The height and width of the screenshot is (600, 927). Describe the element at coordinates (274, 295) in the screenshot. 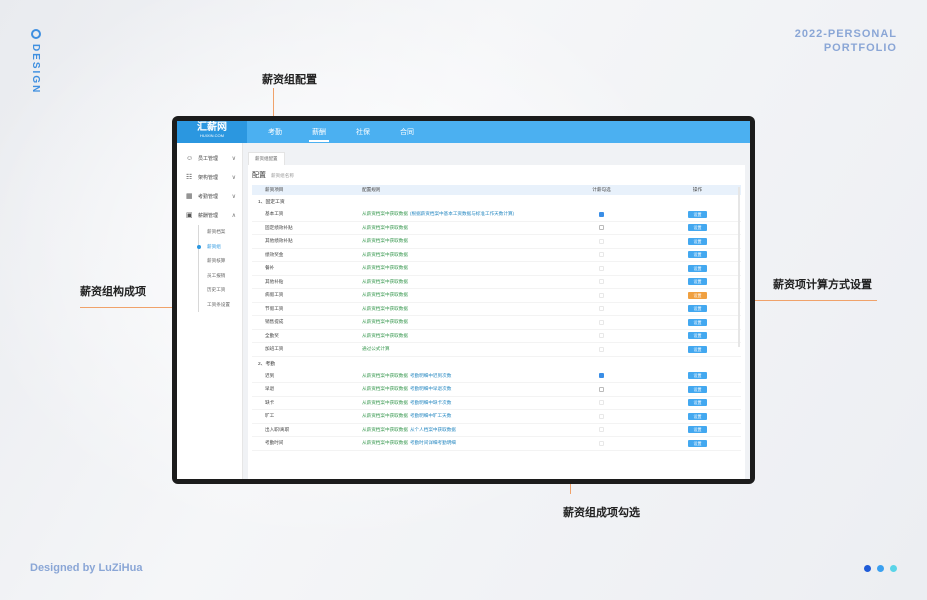

I see `salary-item-name: 病假工资` at that location.